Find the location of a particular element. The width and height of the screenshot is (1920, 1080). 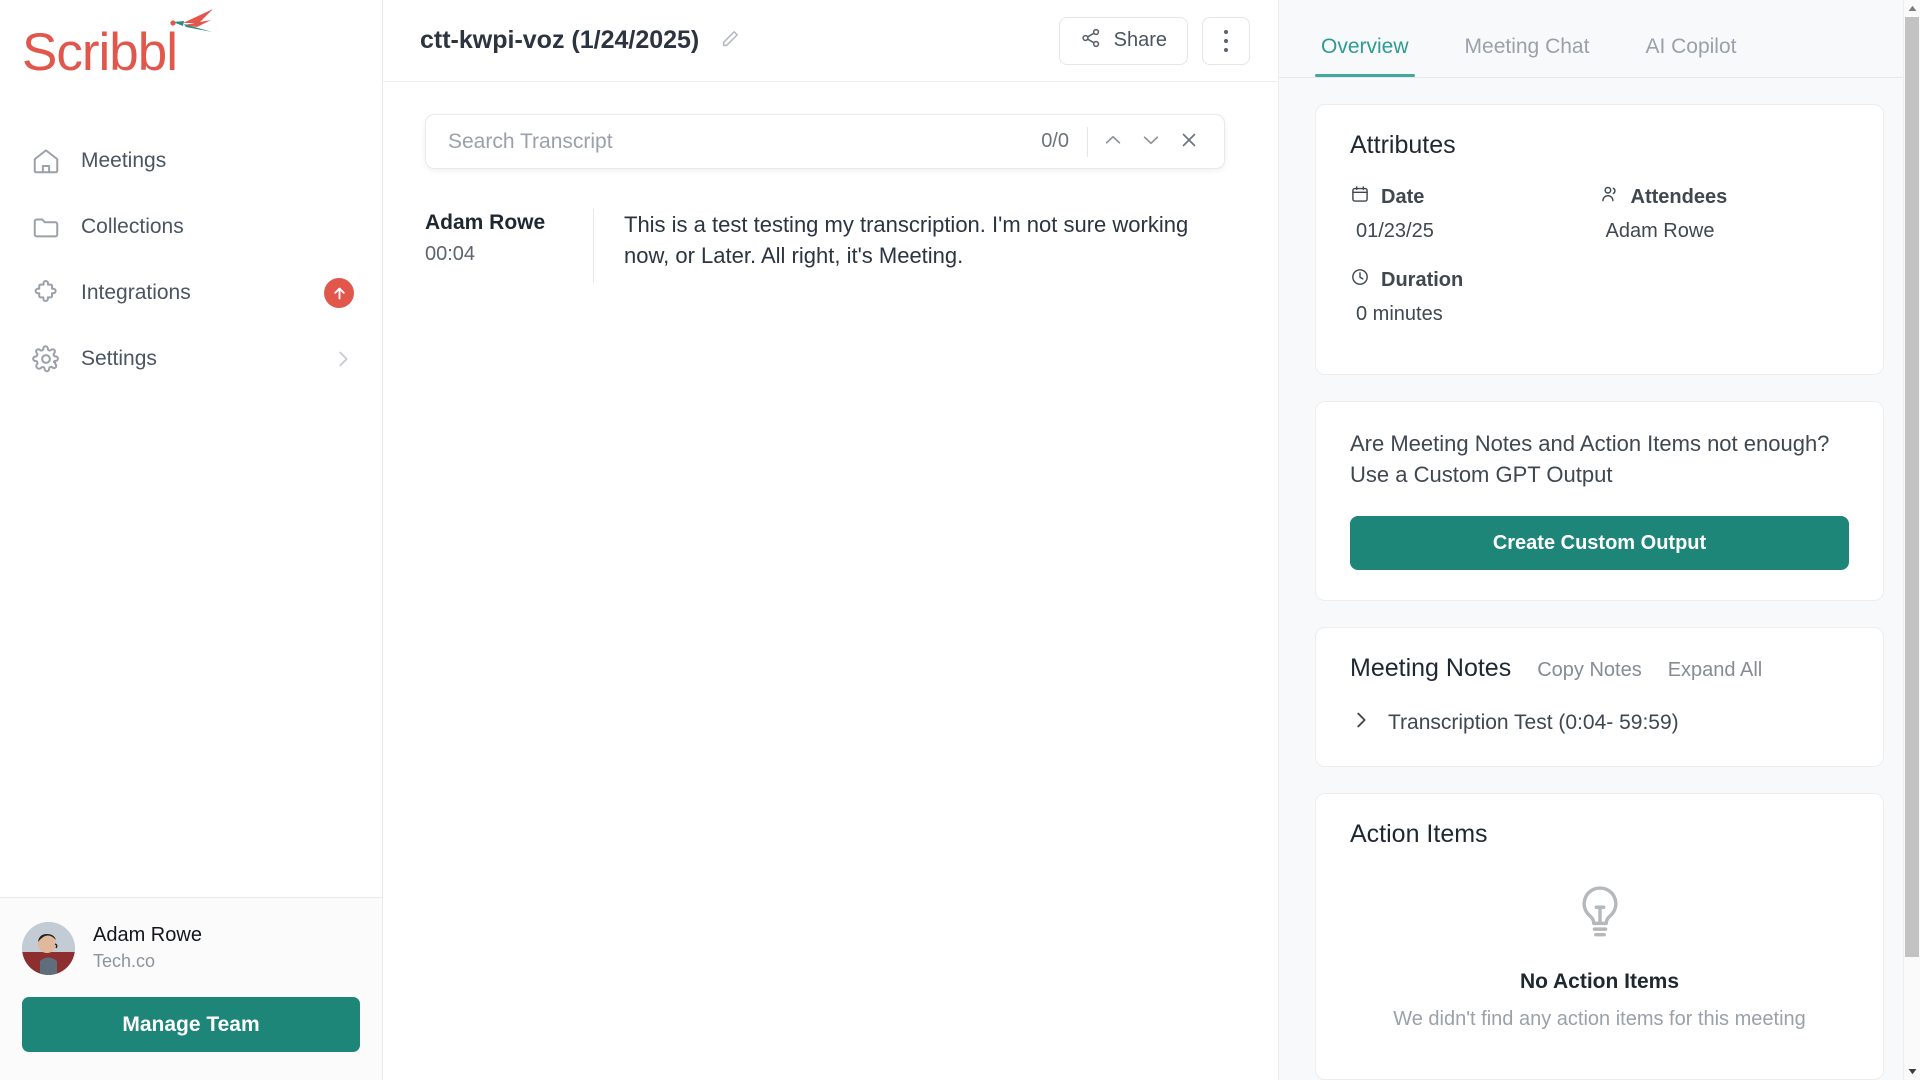

folder-icon is located at coordinates (46, 227).